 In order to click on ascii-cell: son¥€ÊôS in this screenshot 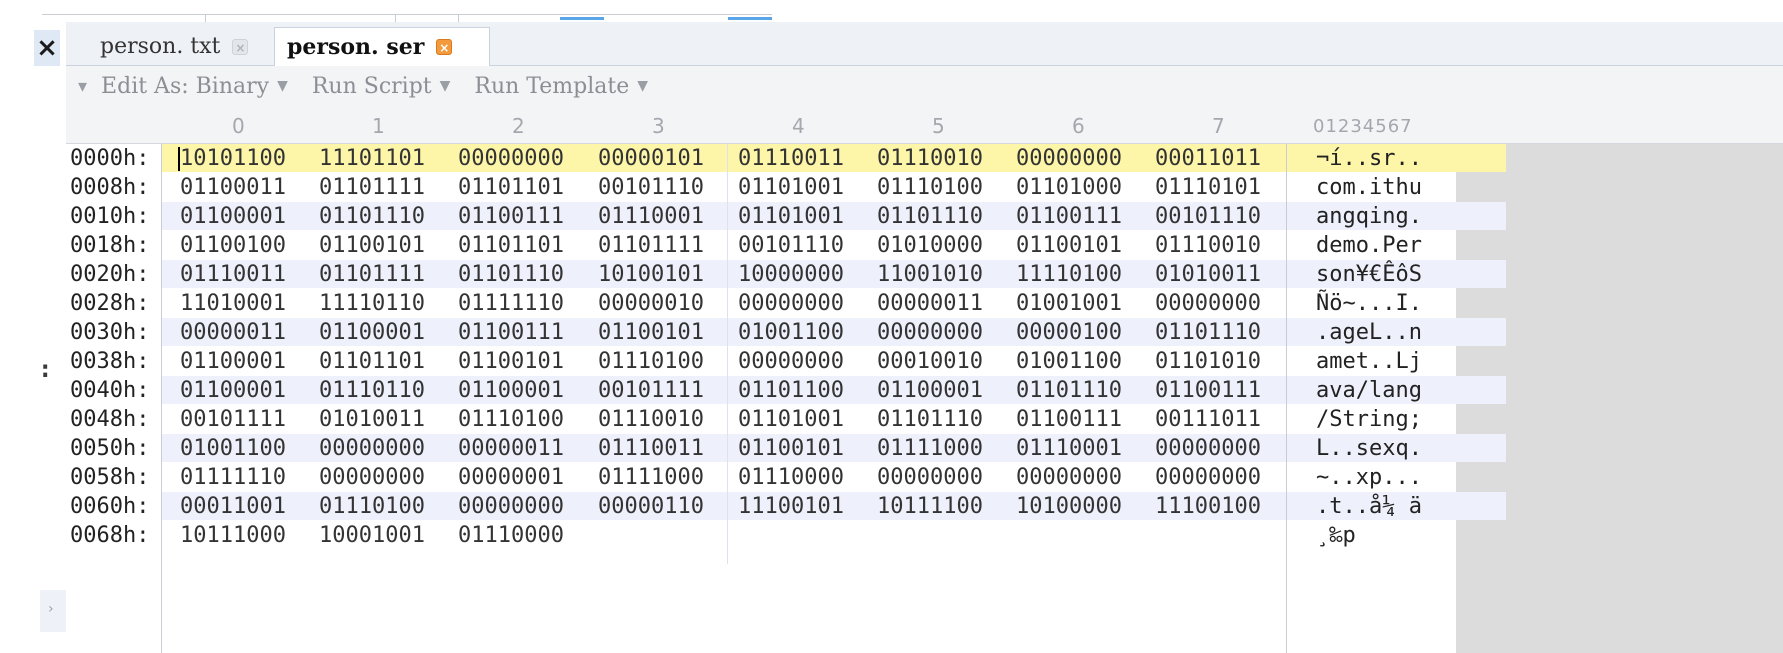, I will do `click(1396, 274)`.